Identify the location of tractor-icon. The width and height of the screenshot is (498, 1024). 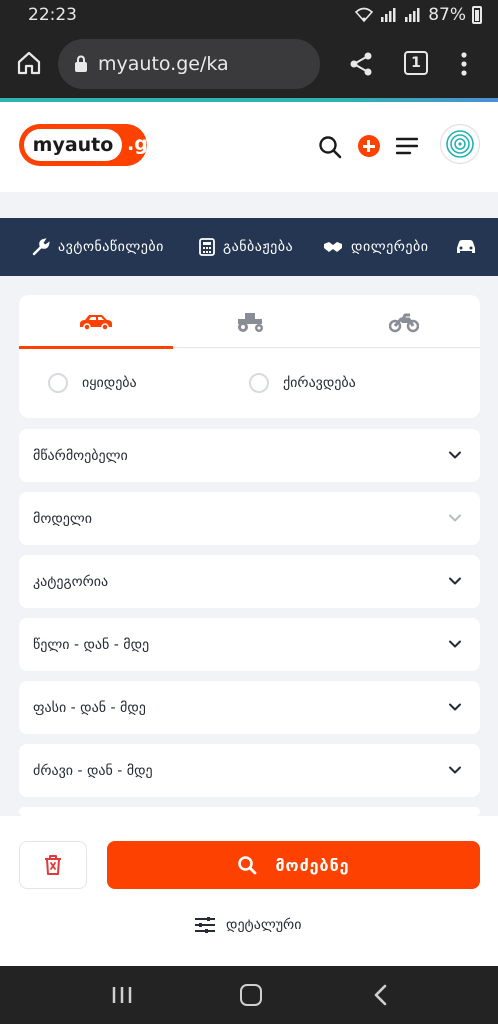
(250, 322).